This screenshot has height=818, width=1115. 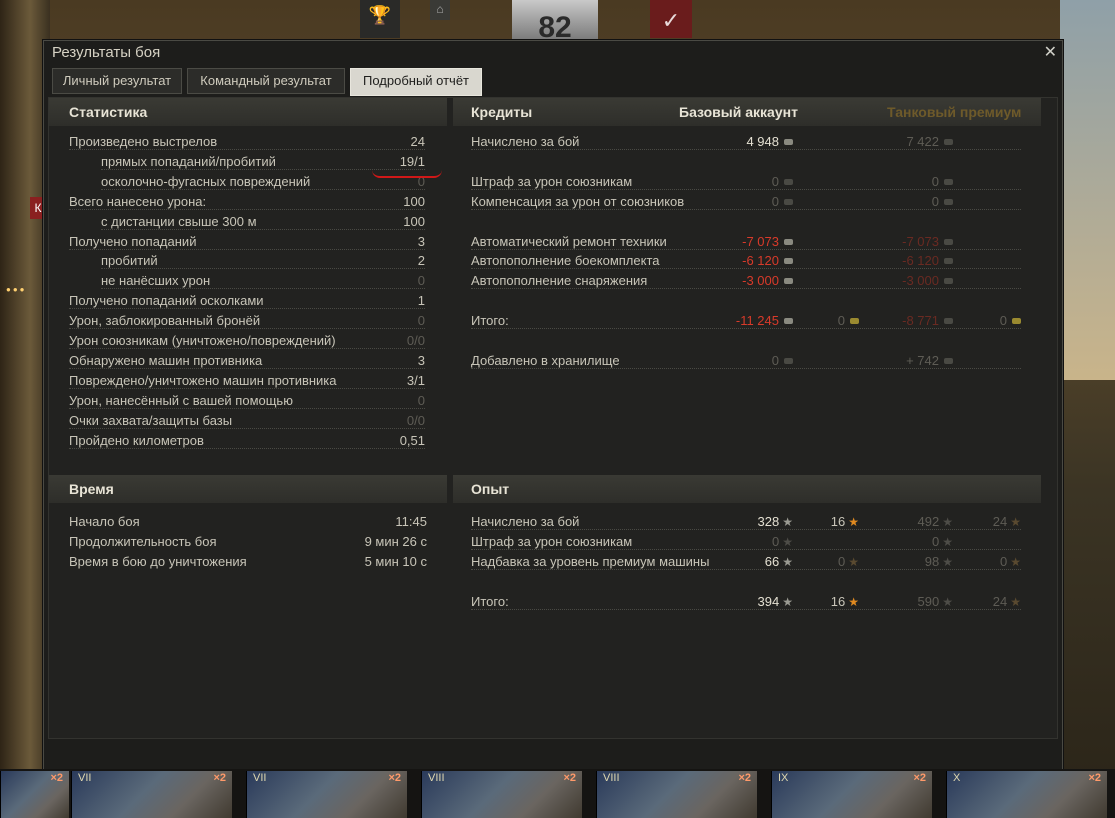 I want to click on statistics-row: Получено попаданий 3, so click(x=247, y=242).